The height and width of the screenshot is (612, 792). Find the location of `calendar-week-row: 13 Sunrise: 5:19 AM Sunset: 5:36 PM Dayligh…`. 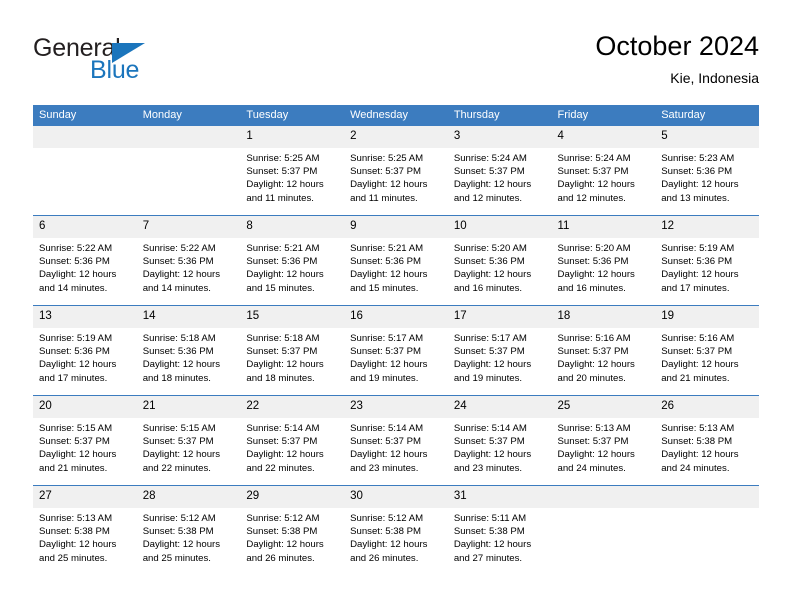

calendar-week-row: 13 Sunrise: 5:19 AM Sunset: 5:36 PM Dayligh… is located at coordinates (396, 350).